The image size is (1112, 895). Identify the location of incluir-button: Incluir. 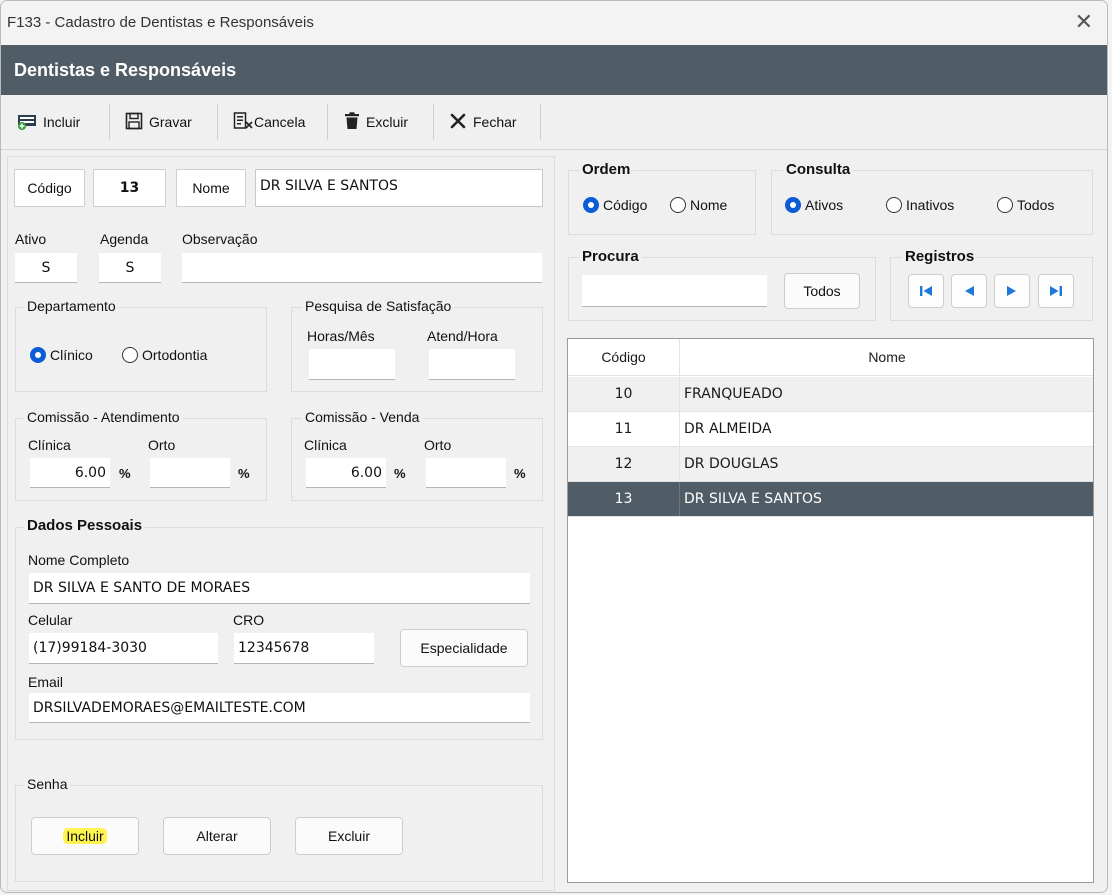
(48, 122).